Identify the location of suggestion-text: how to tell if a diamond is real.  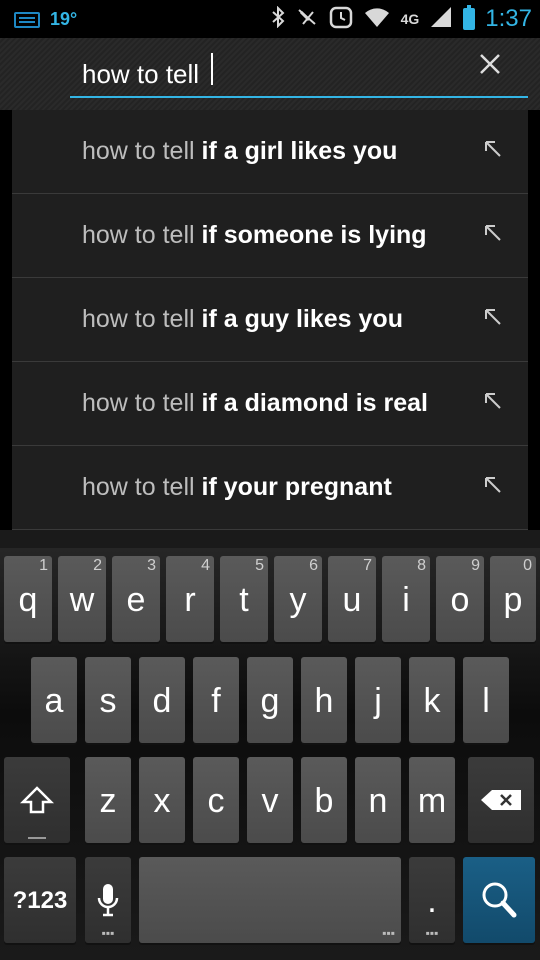
(255, 403).